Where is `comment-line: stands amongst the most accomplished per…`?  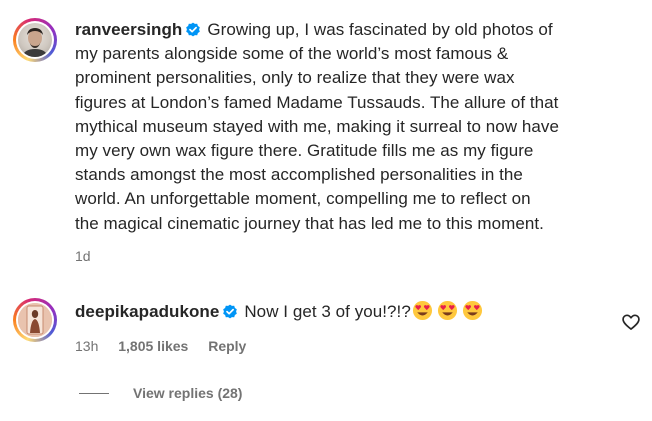 comment-line: stands amongst the most accomplished per… is located at coordinates (299, 175).